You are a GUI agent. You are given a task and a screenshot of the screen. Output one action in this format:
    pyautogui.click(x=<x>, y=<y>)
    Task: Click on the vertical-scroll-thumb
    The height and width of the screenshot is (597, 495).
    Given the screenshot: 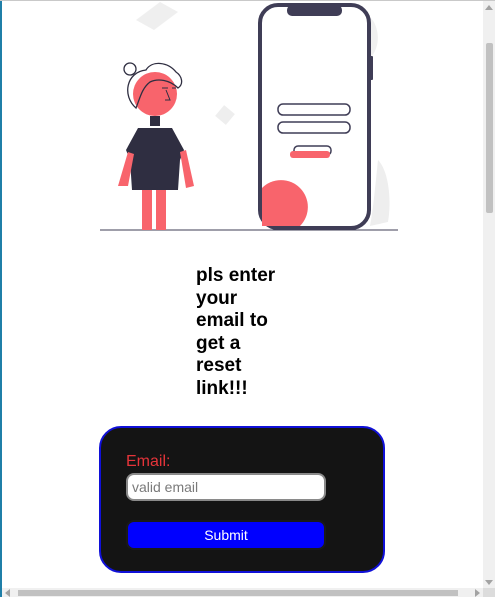 What is the action you would take?
    pyautogui.click(x=489, y=128)
    